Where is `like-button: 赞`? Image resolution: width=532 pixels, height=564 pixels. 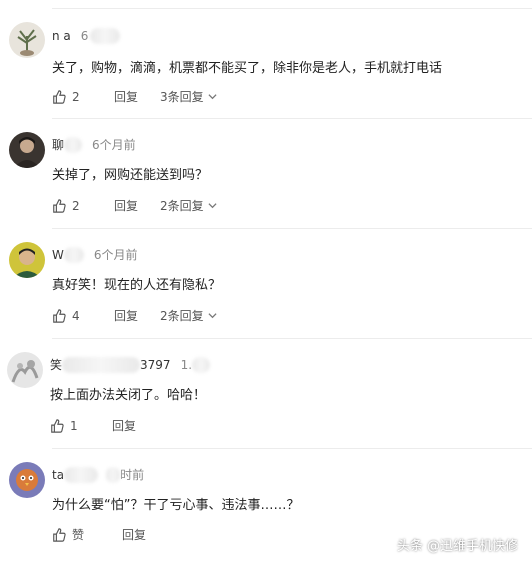 like-button: 赞 is located at coordinates (87, 534).